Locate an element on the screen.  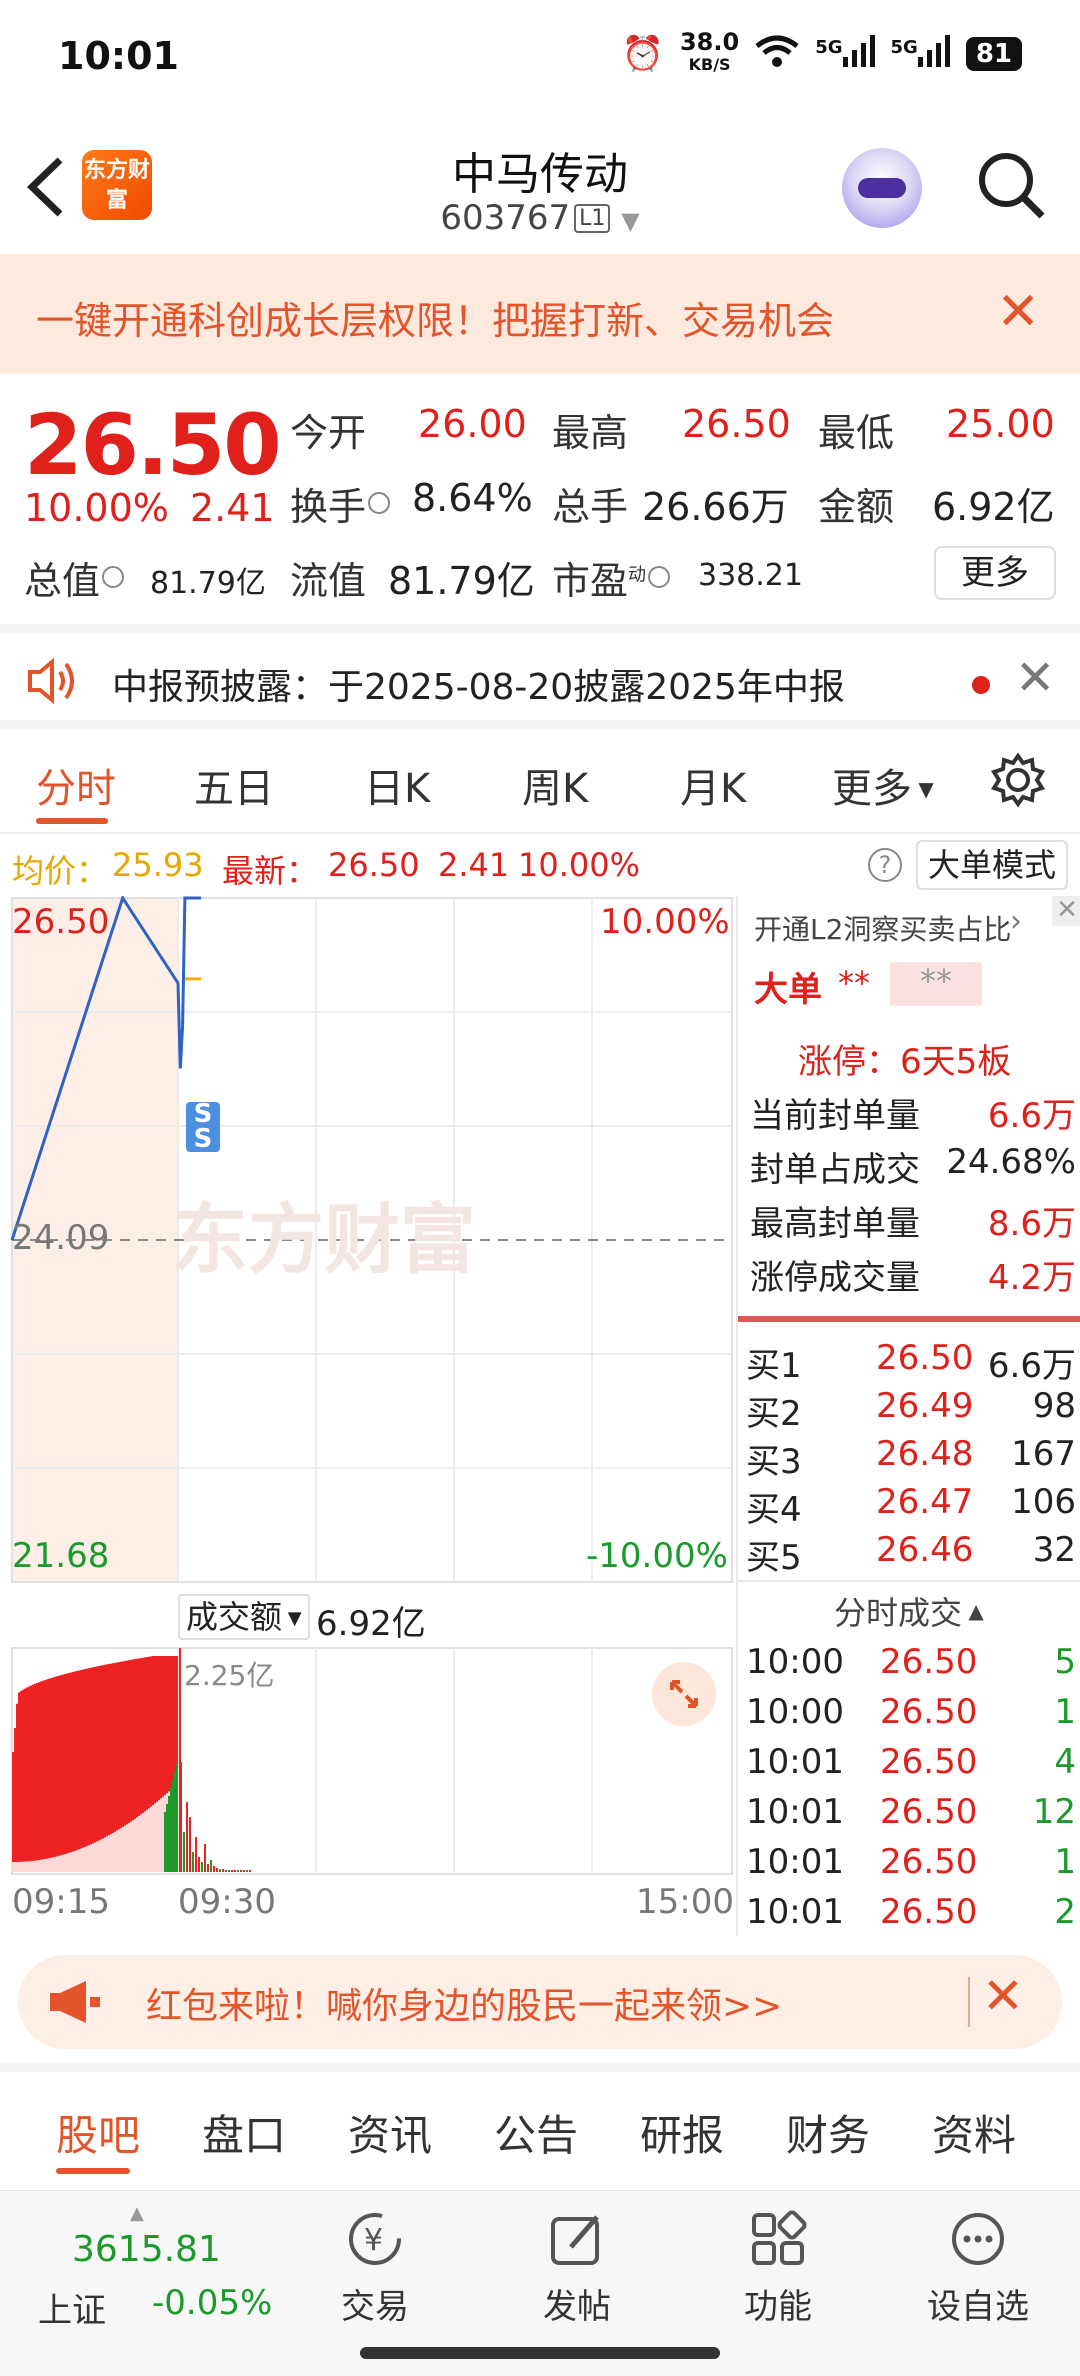
edit-icon is located at coordinates (577, 2239).